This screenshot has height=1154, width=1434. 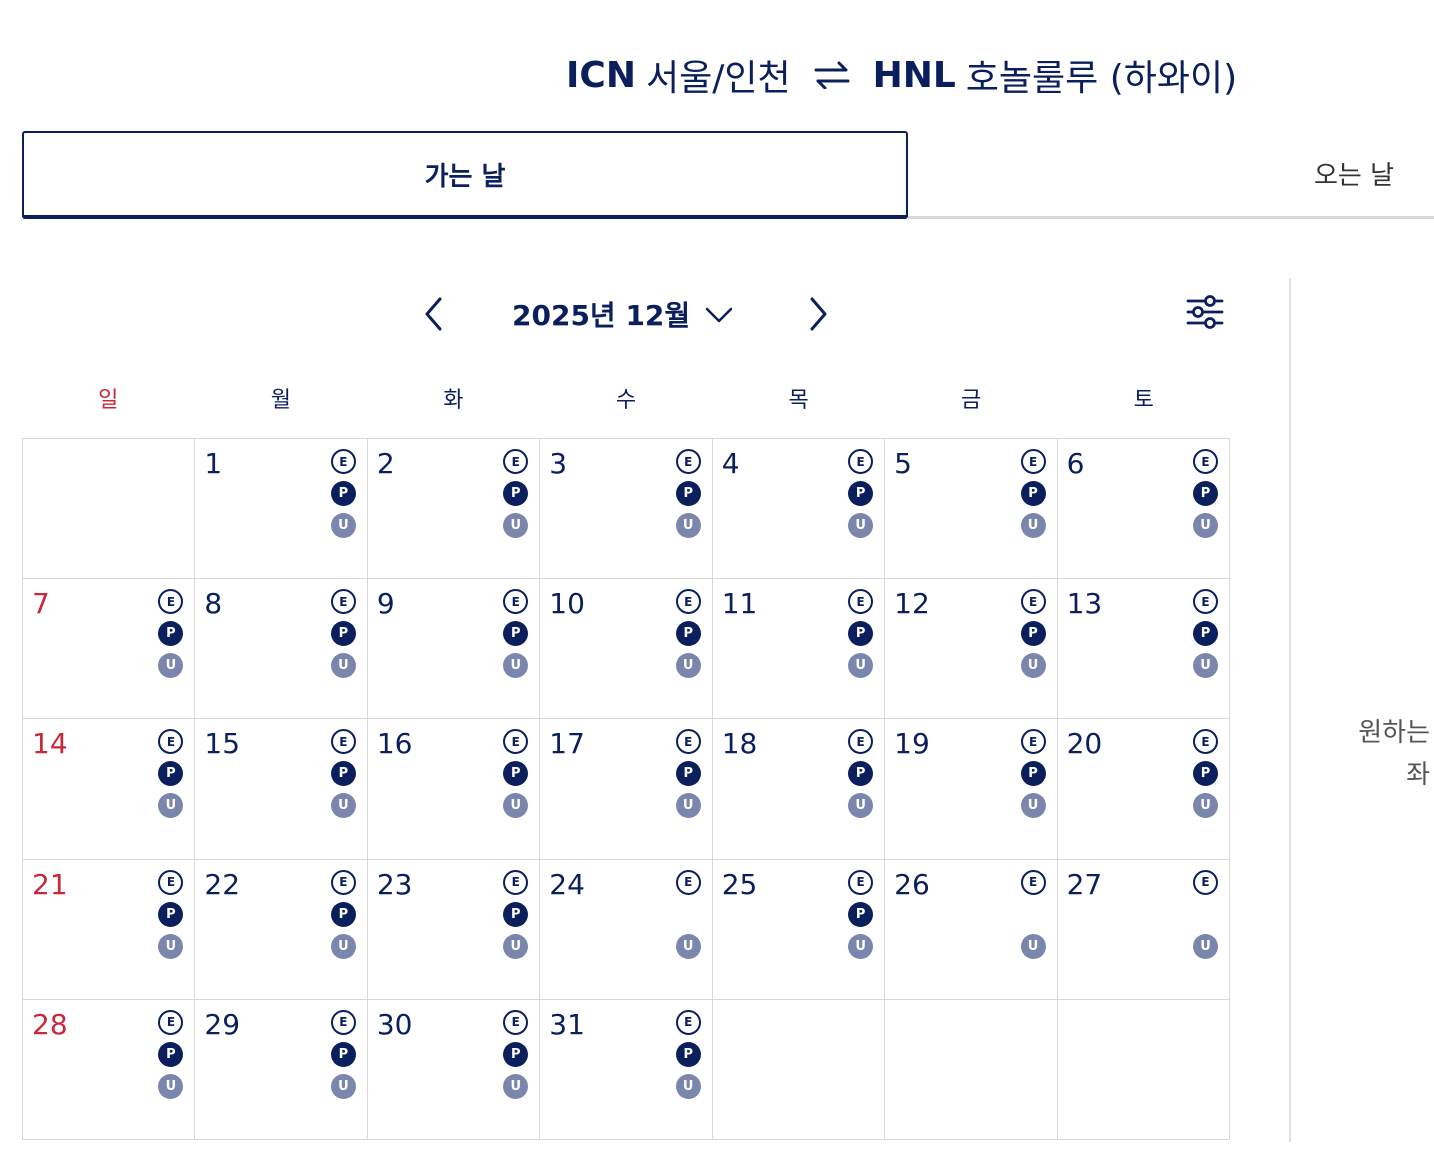 What do you see at coordinates (109, 929) in the screenshot?
I see `calendar-day-cell: 21 E P U` at bounding box center [109, 929].